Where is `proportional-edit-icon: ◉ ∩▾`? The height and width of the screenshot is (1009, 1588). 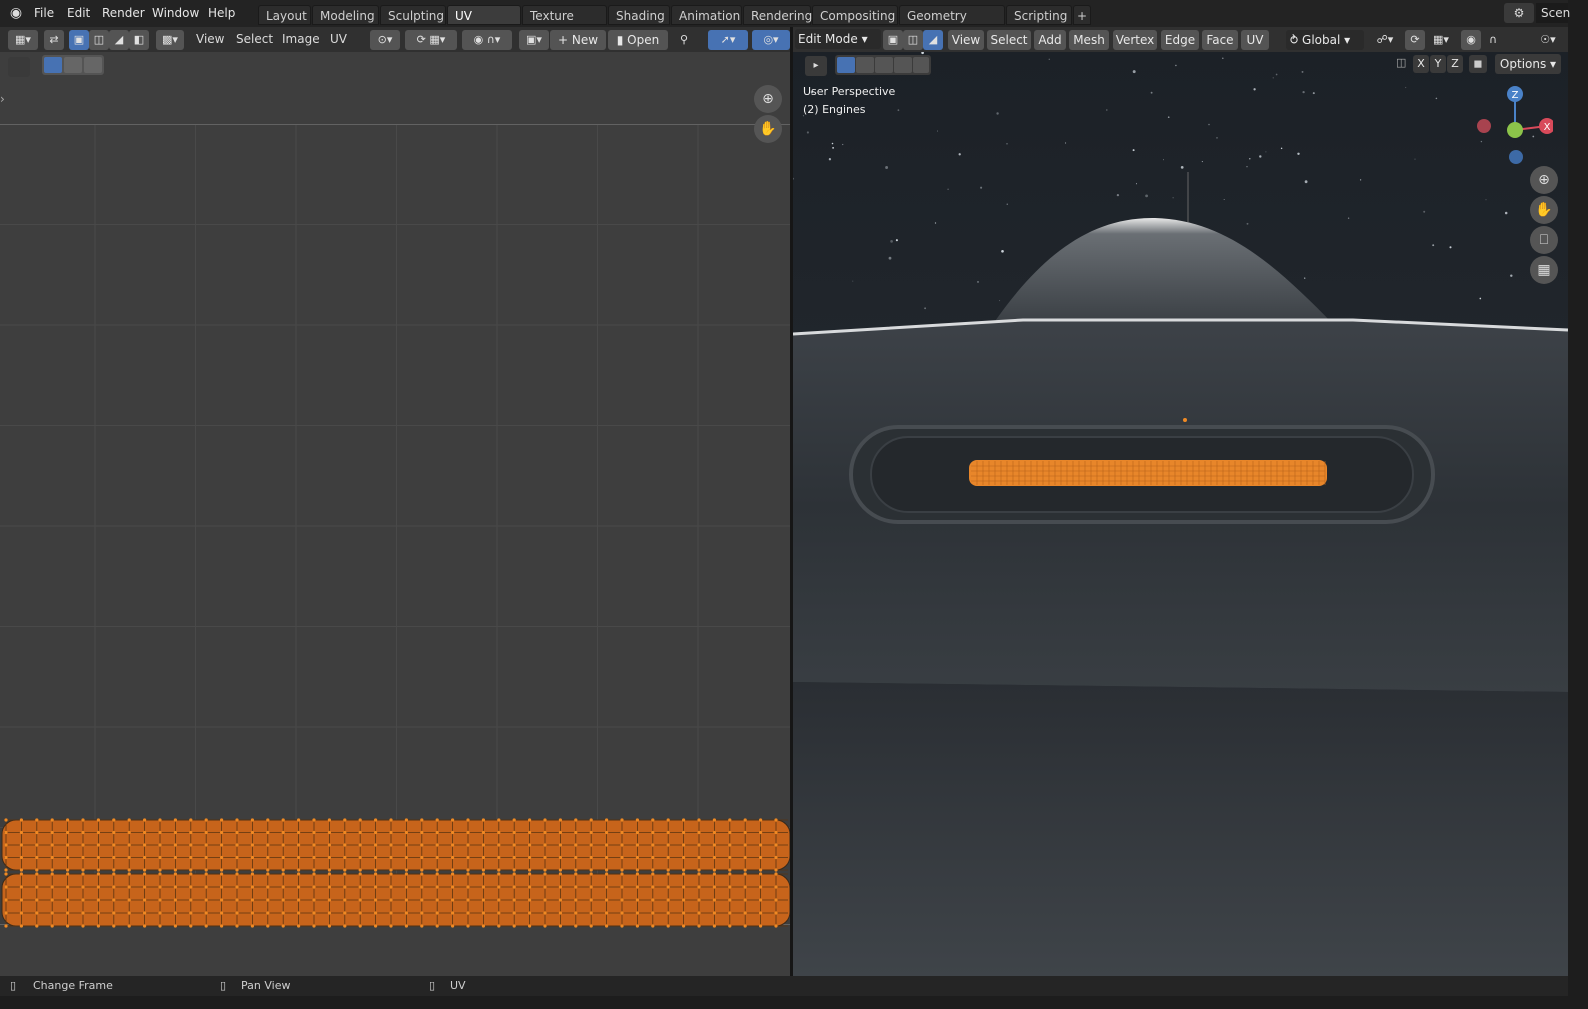
proportional-edit-icon: ◉ ∩▾ is located at coordinates (487, 40).